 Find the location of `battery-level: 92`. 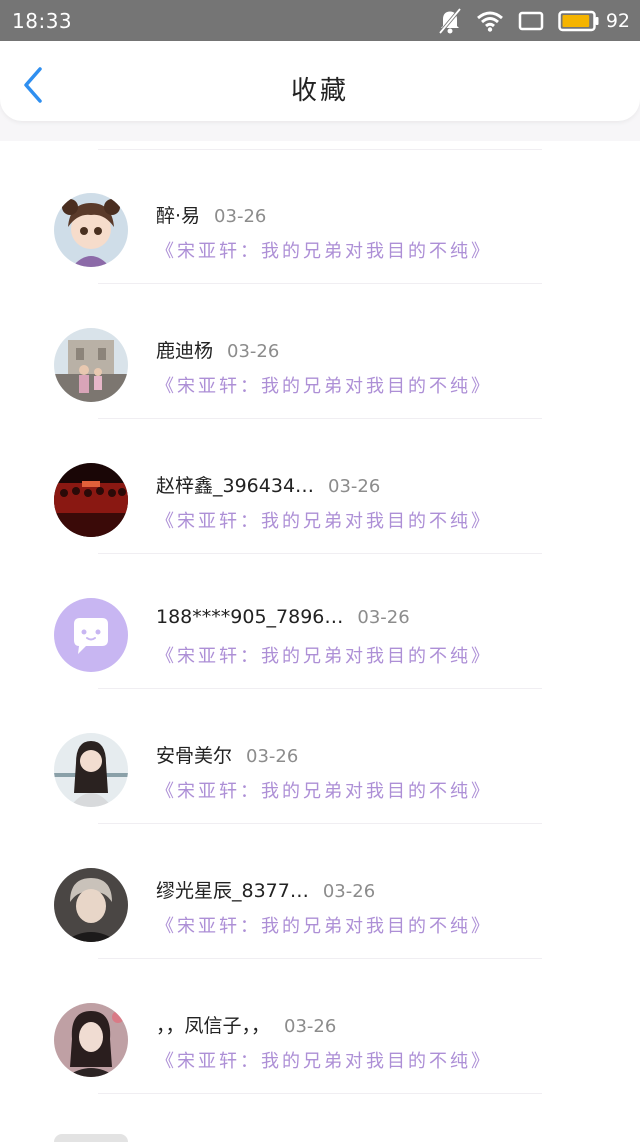

battery-level: 92 is located at coordinates (617, 21).